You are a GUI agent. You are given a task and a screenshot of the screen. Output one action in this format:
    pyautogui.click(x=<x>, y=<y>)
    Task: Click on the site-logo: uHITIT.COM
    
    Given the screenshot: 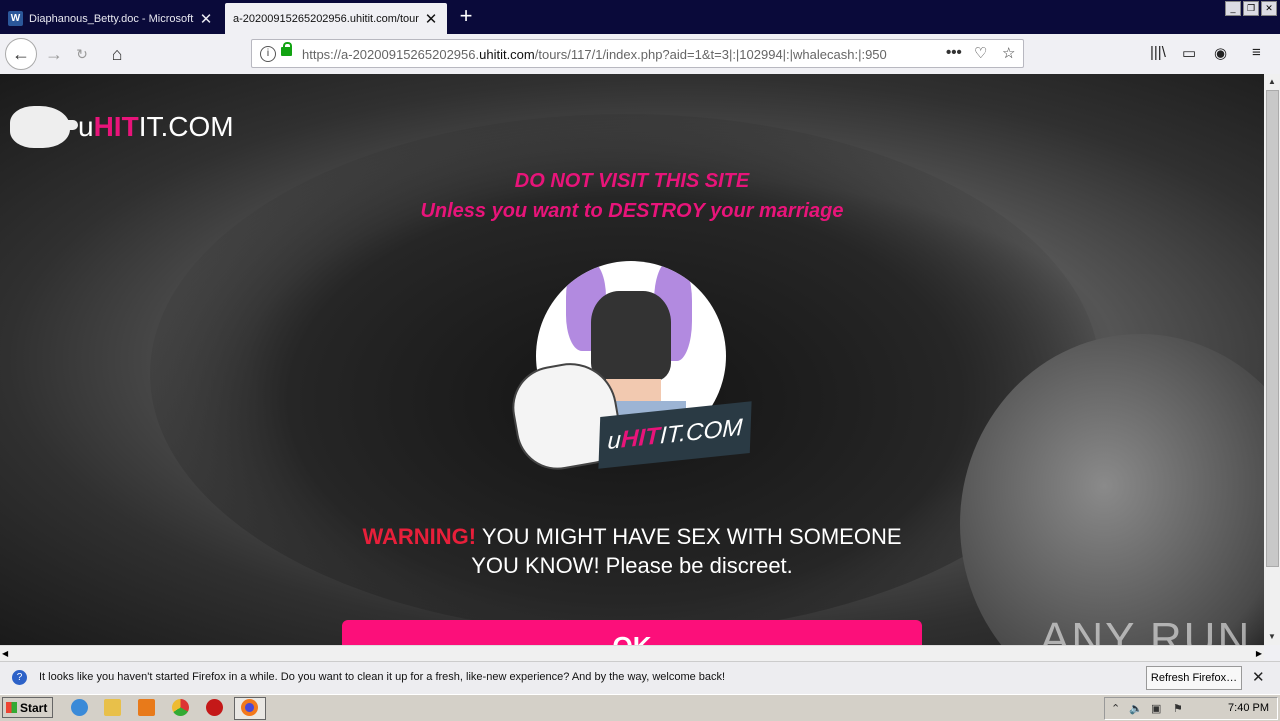 What is the action you would take?
    pyautogui.click(x=122, y=127)
    